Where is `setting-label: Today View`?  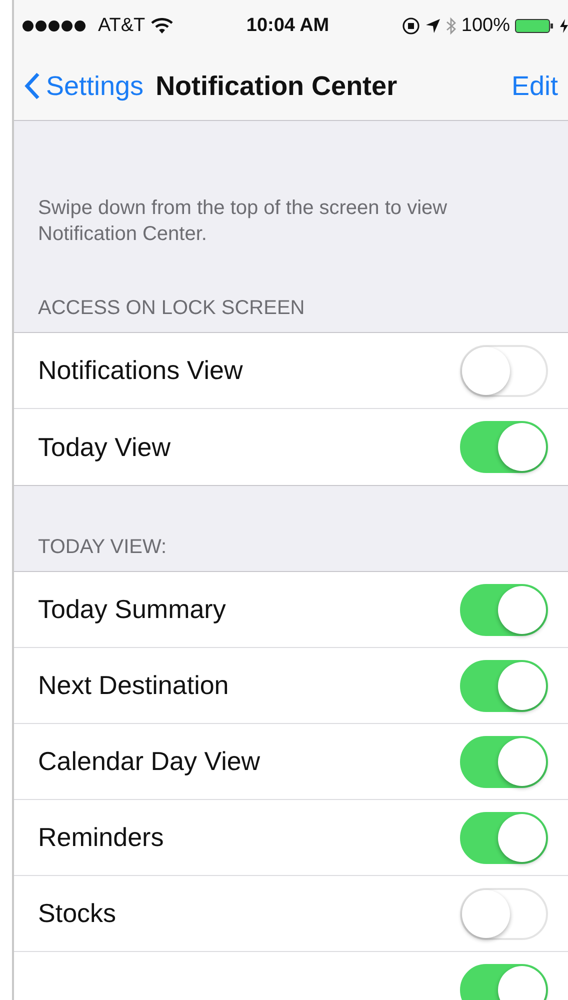
setting-label: Today View is located at coordinates (104, 447).